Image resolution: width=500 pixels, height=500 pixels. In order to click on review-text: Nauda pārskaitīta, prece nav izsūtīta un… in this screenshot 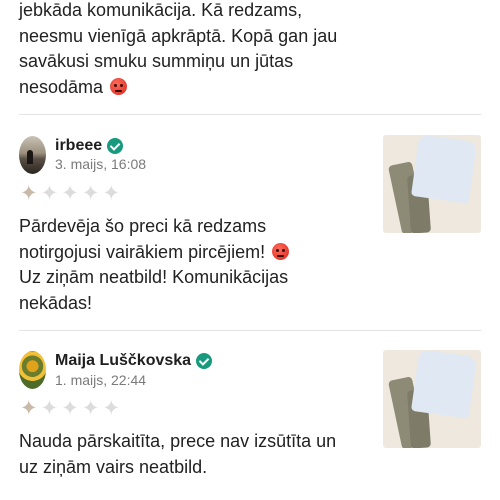, I will do `click(191, 454)`.